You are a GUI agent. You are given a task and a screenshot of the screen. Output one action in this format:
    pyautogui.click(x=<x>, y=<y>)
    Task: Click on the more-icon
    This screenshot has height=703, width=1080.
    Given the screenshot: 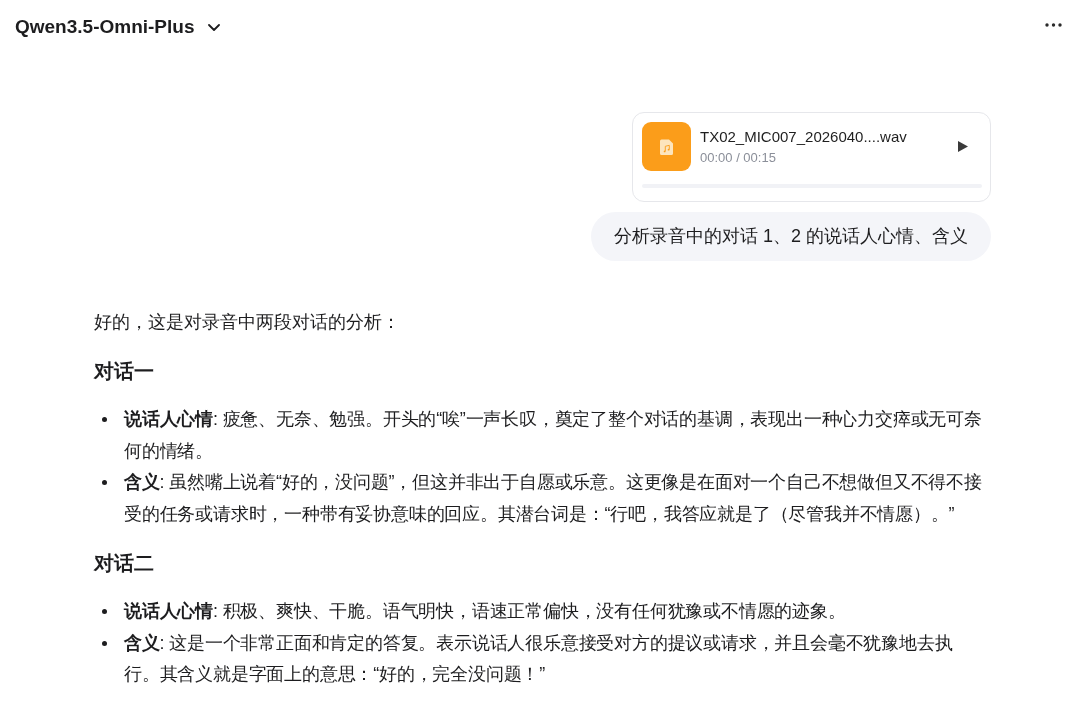 What is the action you would take?
    pyautogui.click(x=1053, y=25)
    